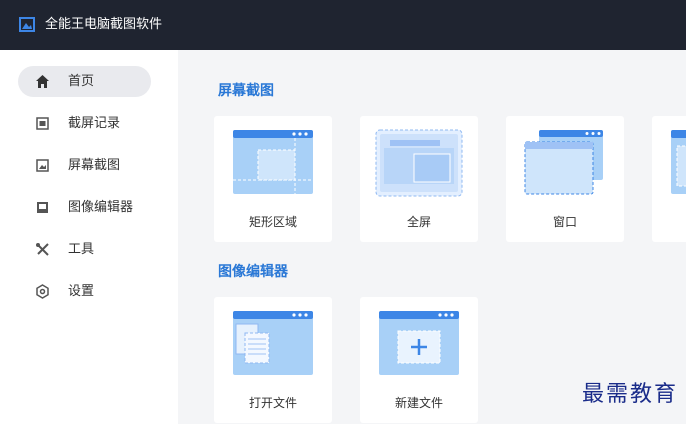  I want to click on fullscreen-card: 全屏, so click(419, 179).